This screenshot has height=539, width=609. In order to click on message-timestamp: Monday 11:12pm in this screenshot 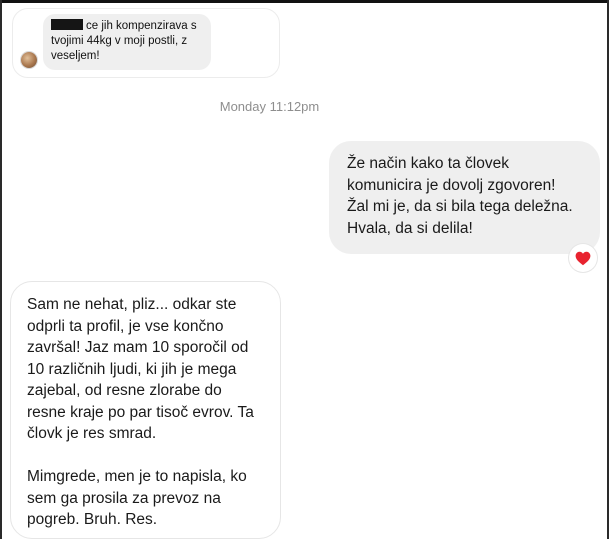, I will do `click(269, 106)`.